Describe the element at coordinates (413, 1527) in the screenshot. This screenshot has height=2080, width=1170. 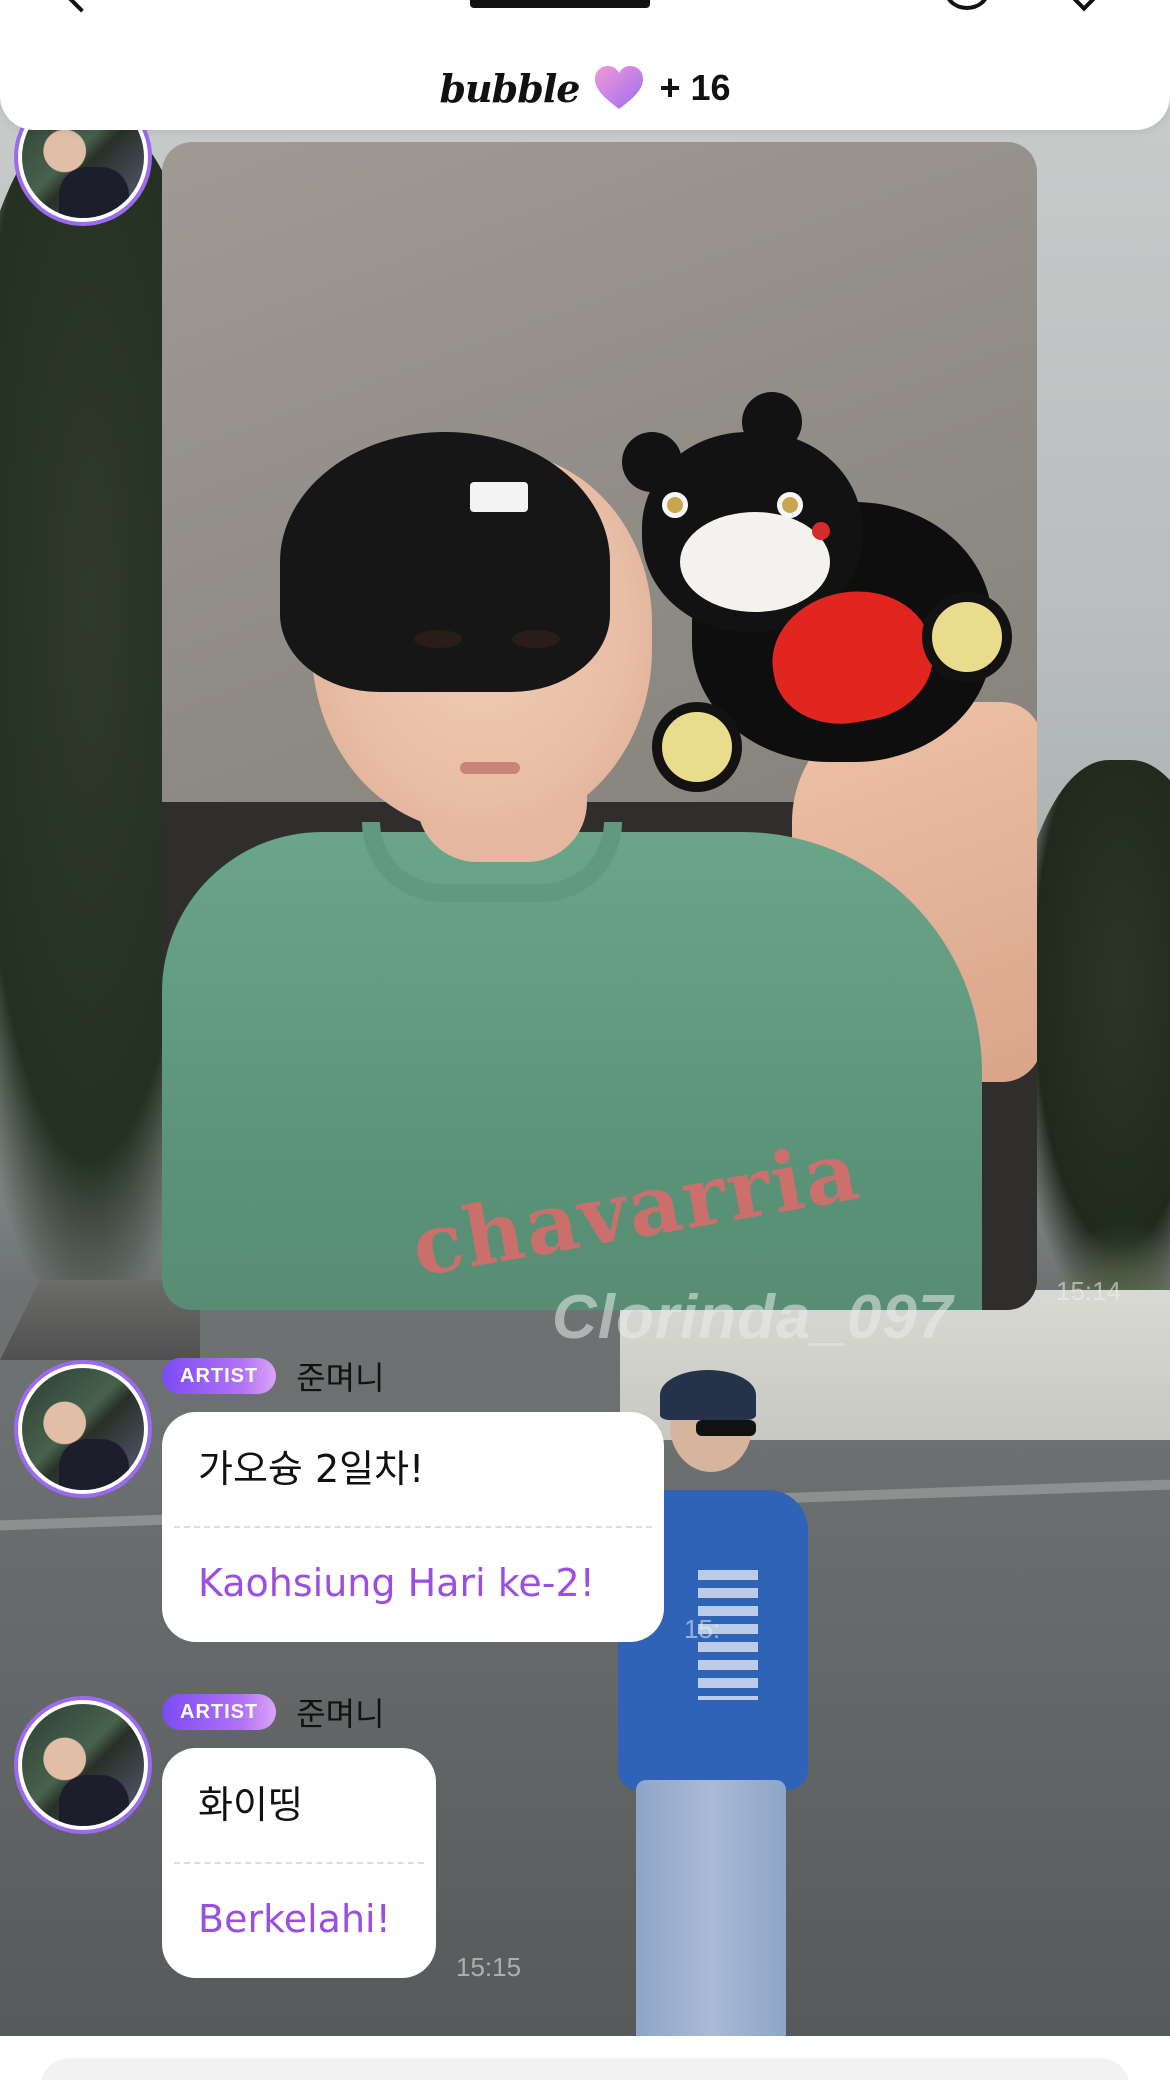
I see `message-bubble: 가오슝 2일차! Kaohsiung Hari ke-2!` at that location.